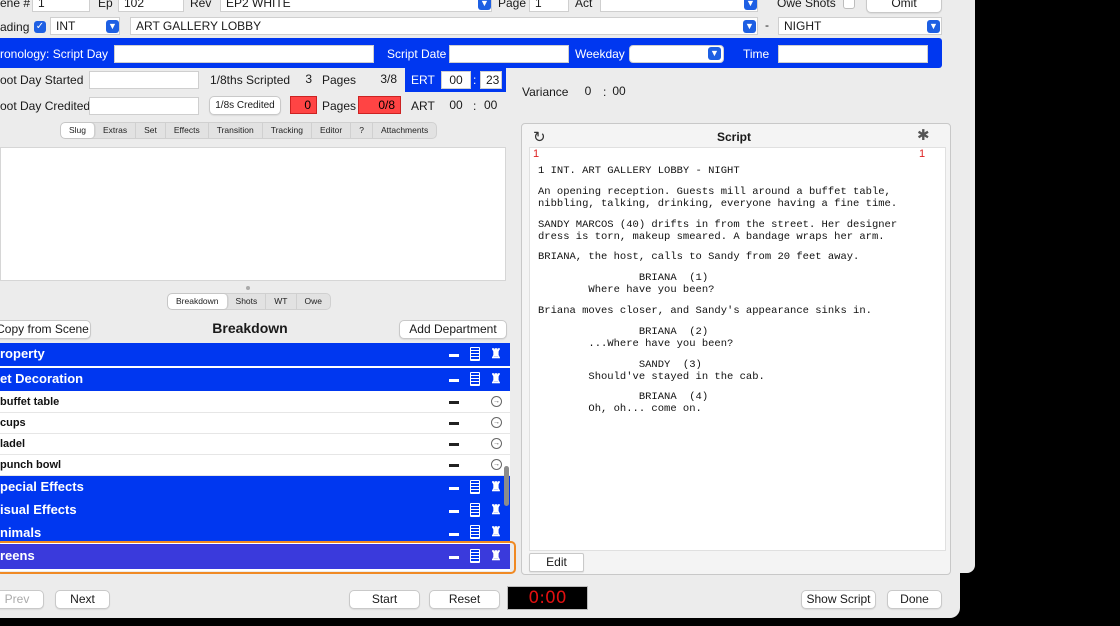  I want to click on breakdown-item-row: ladel →, so click(255, 444).